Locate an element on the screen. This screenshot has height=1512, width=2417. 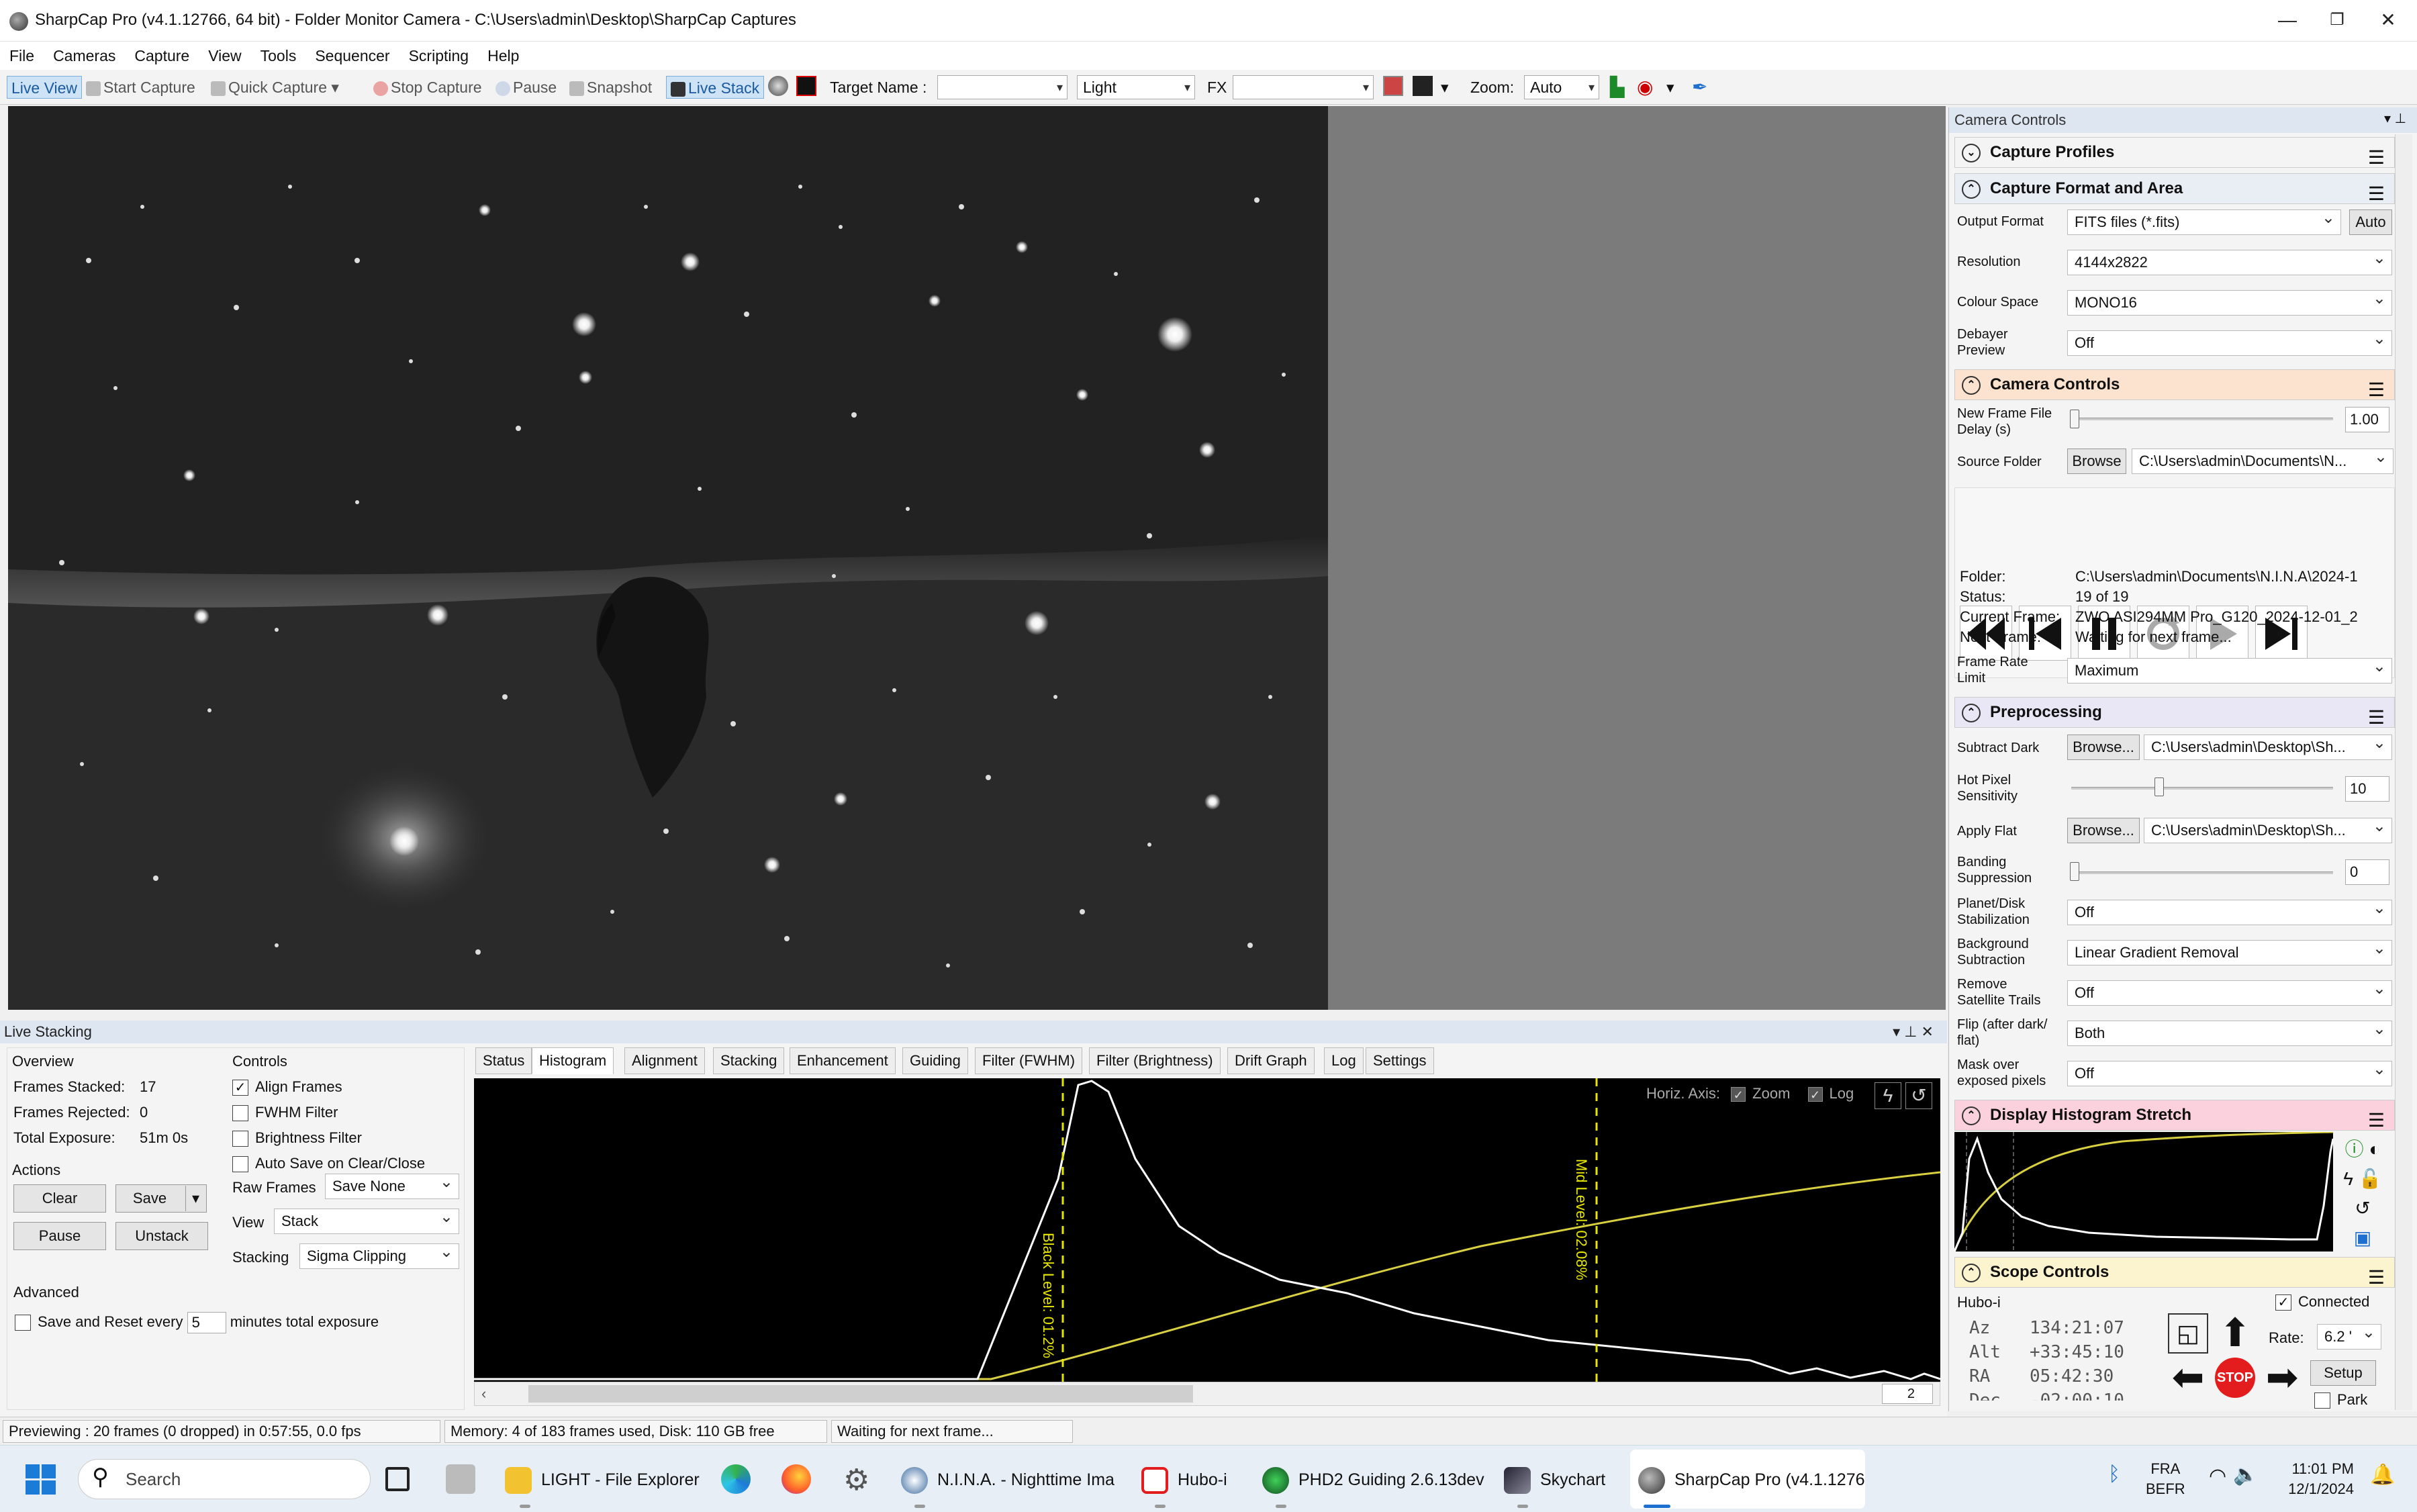
histogram-zoom-value: 2 is located at coordinates (1907, 1394).